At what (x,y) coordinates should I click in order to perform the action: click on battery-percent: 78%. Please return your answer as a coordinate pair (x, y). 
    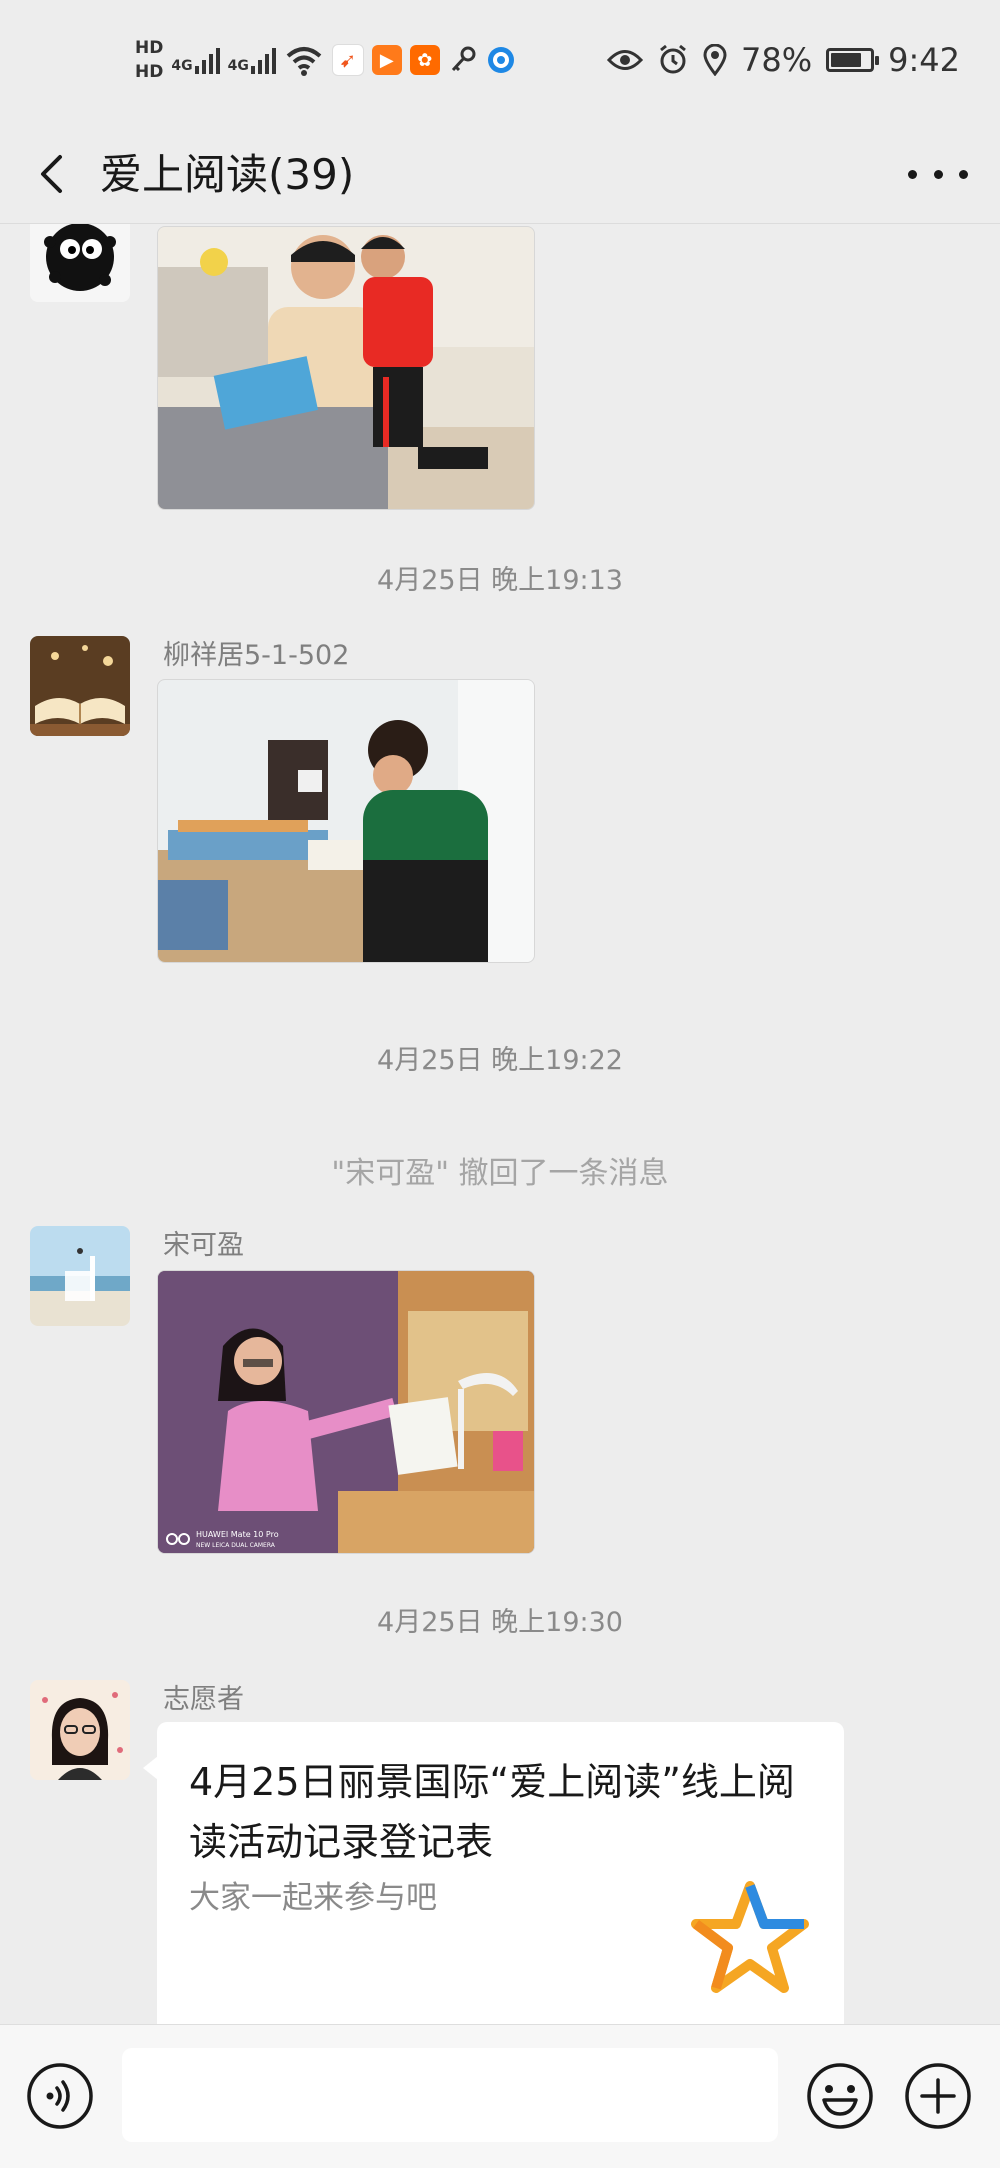
    Looking at the image, I should click on (777, 60).